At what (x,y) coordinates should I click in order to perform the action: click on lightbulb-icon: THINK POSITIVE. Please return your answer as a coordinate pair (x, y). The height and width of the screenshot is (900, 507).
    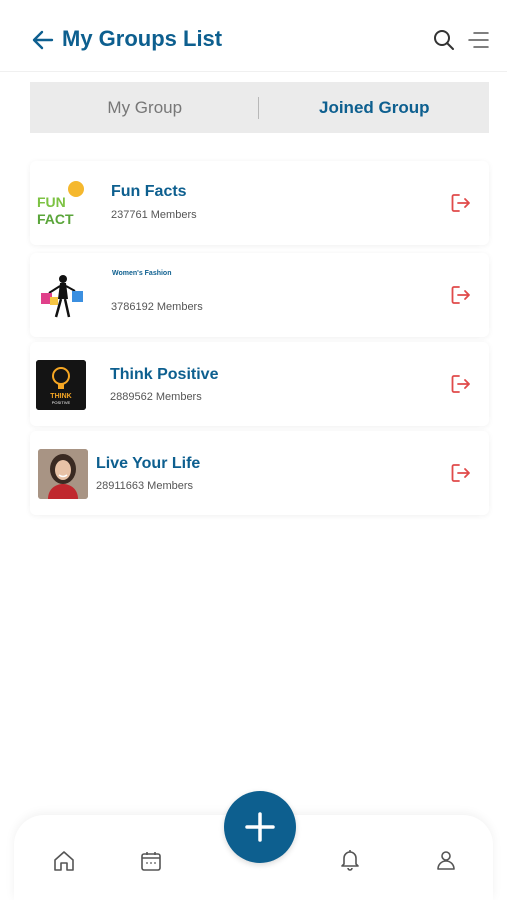
    Looking at the image, I should click on (61, 385).